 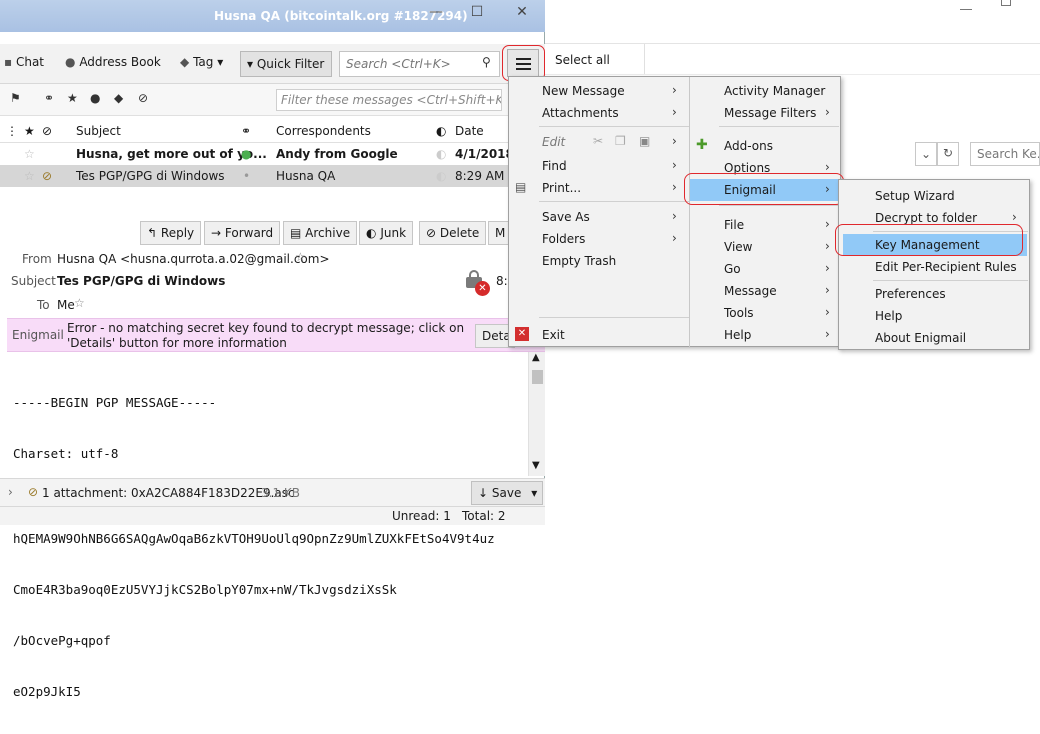 What do you see at coordinates (934, 316) in the screenshot?
I see `menu-item-help: Help` at bounding box center [934, 316].